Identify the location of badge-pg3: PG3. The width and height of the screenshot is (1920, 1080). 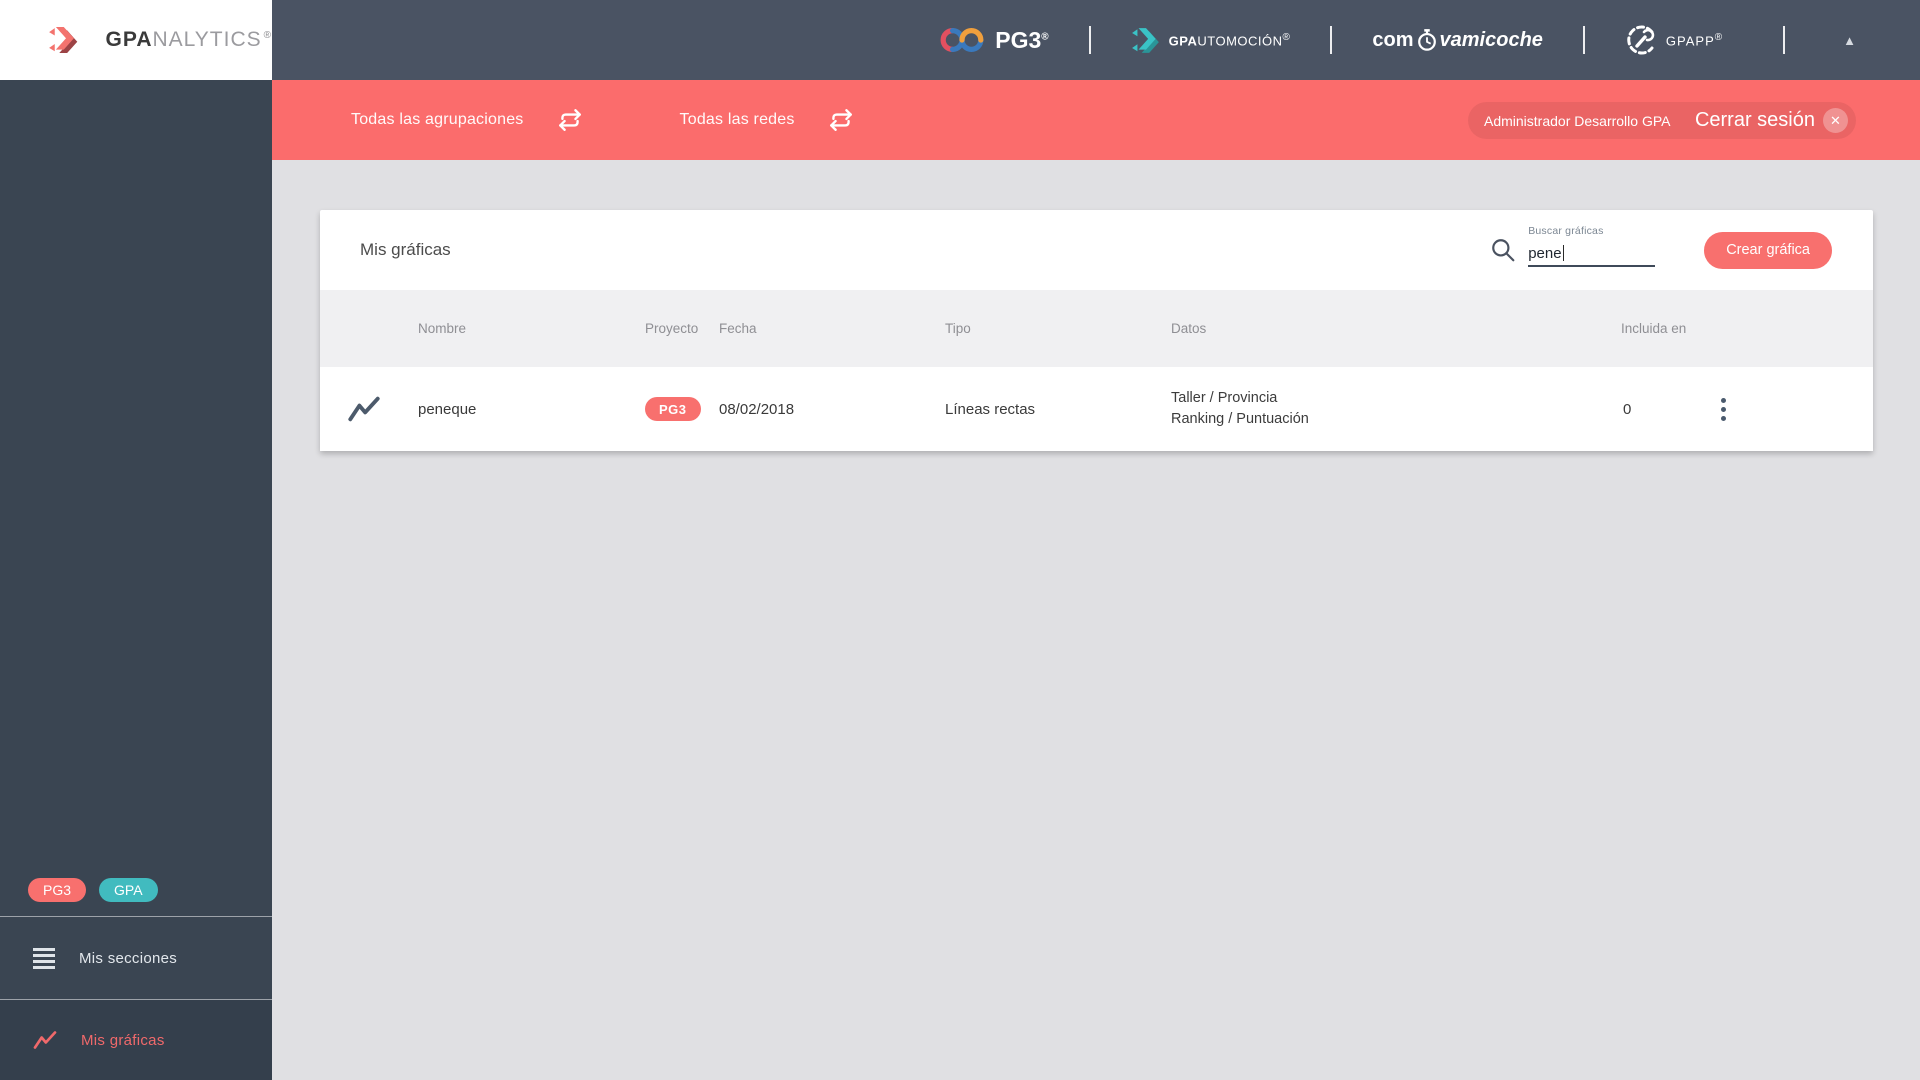
(57, 890).